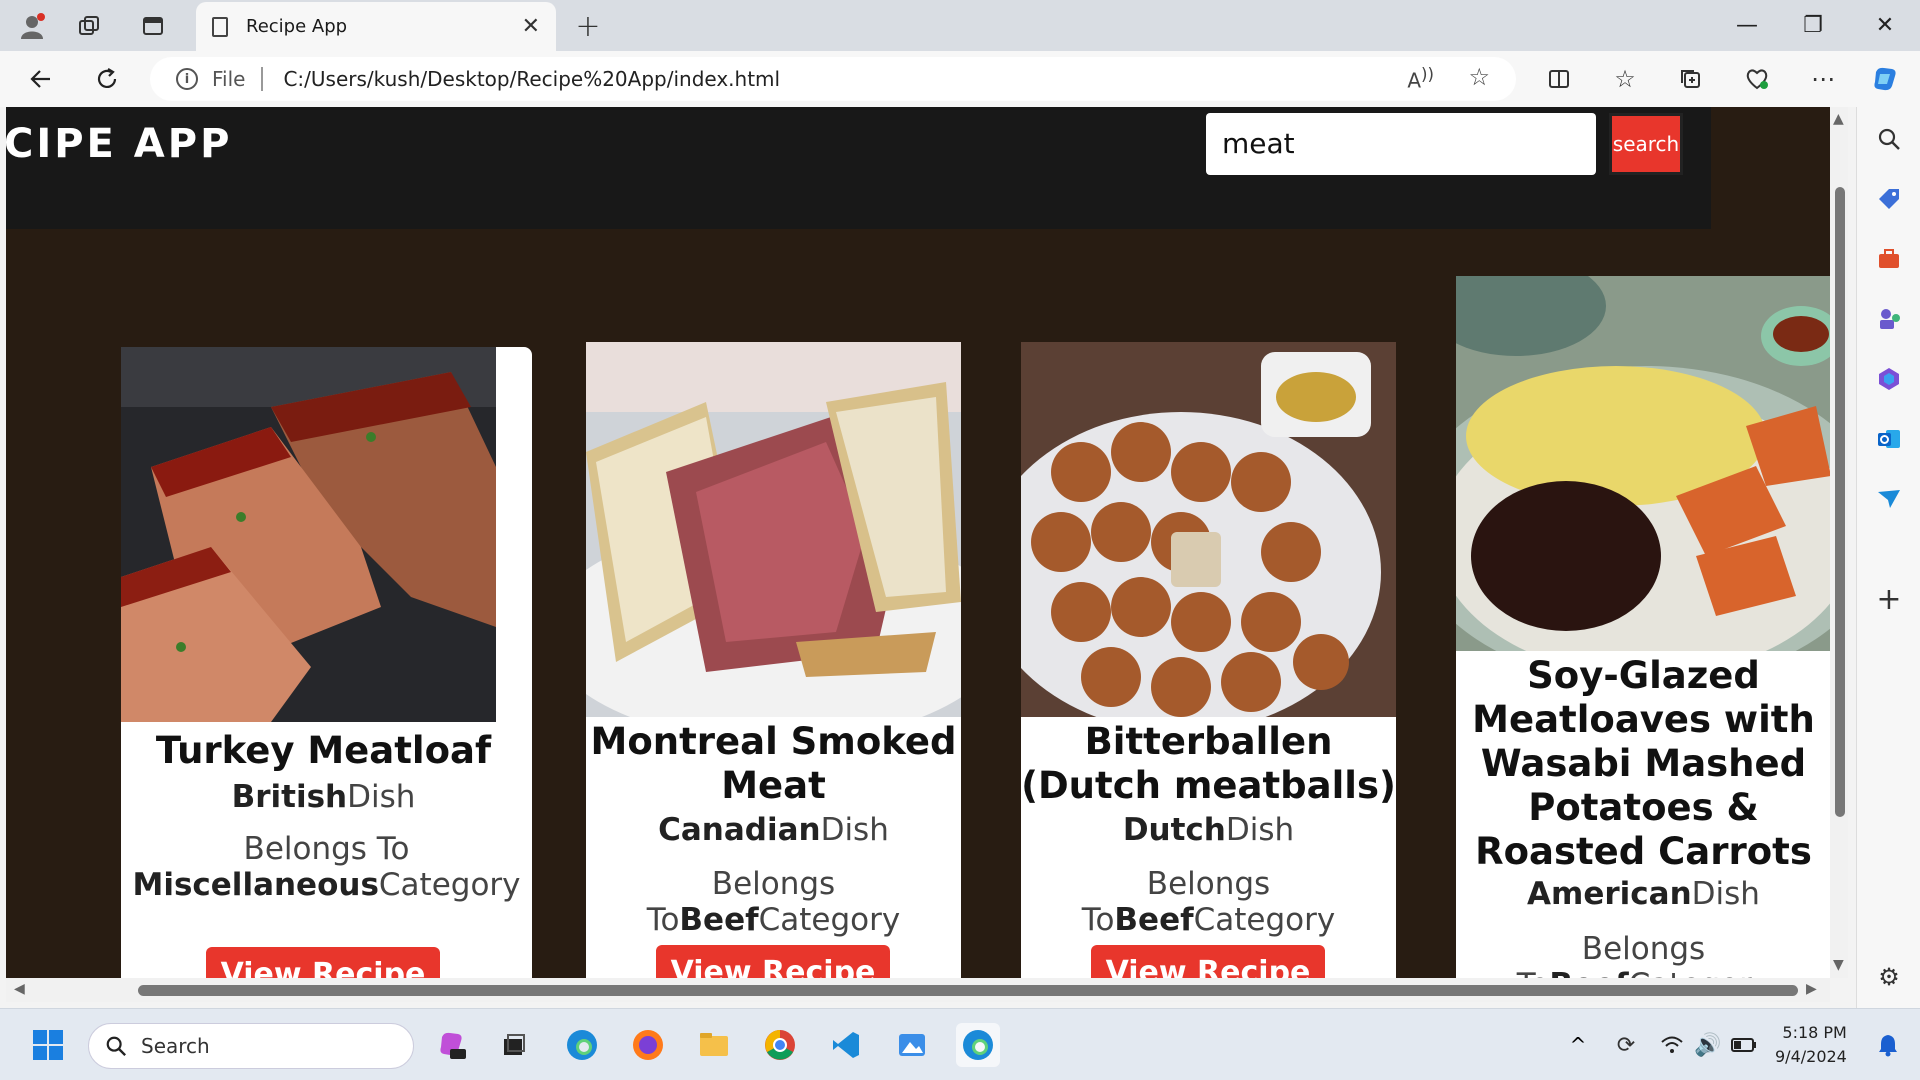  I want to click on vertical-scrollbar: ▲ ▼, so click(1839, 542).